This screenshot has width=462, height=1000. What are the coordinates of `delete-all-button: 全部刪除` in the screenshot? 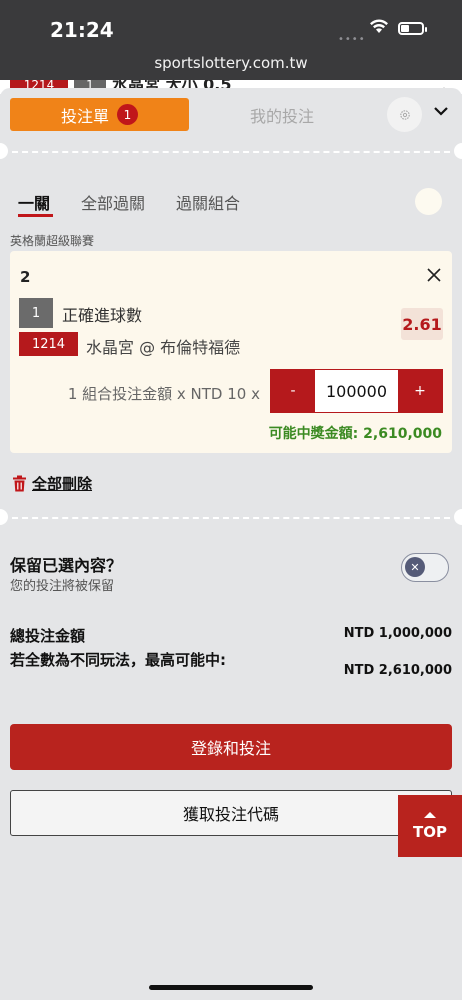 It's located at (52, 483).